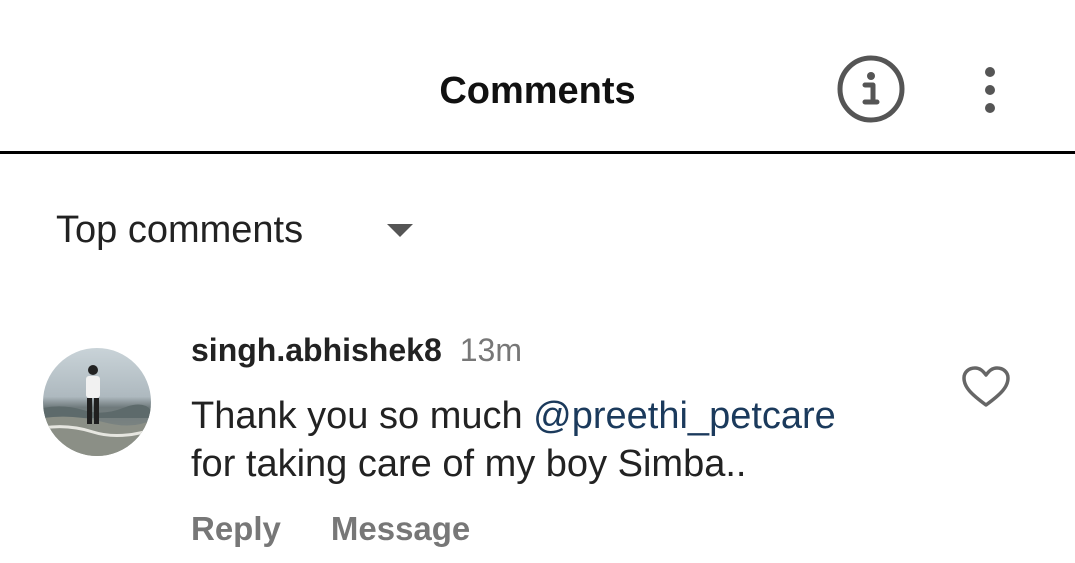 The height and width of the screenshot is (563, 1075). Describe the element at coordinates (537, 91) in the screenshot. I see `page-title: Comments` at that location.